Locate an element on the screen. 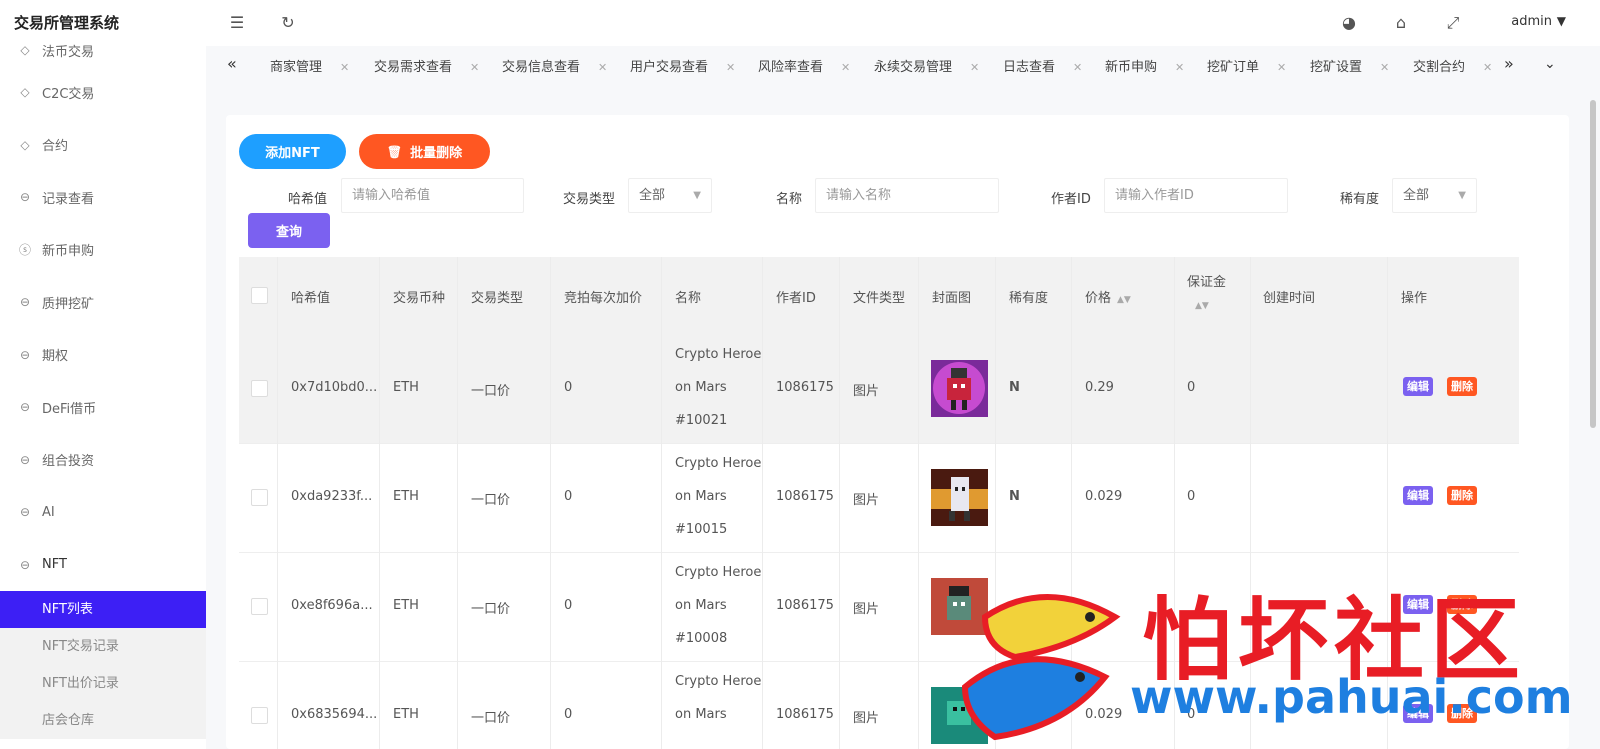 This screenshot has width=1600, height=749. sidebar-item-portfolio: ⊖ 组合投资 is located at coordinates (103, 460).